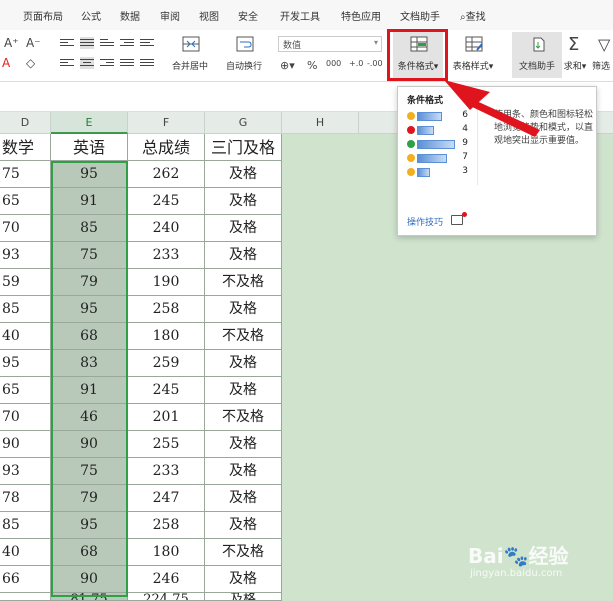 Image resolution: width=613 pixels, height=601 pixels. Describe the element at coordinates (356, 63) in the screenshot. I see `decimal-increase-button: +.0` at that location.